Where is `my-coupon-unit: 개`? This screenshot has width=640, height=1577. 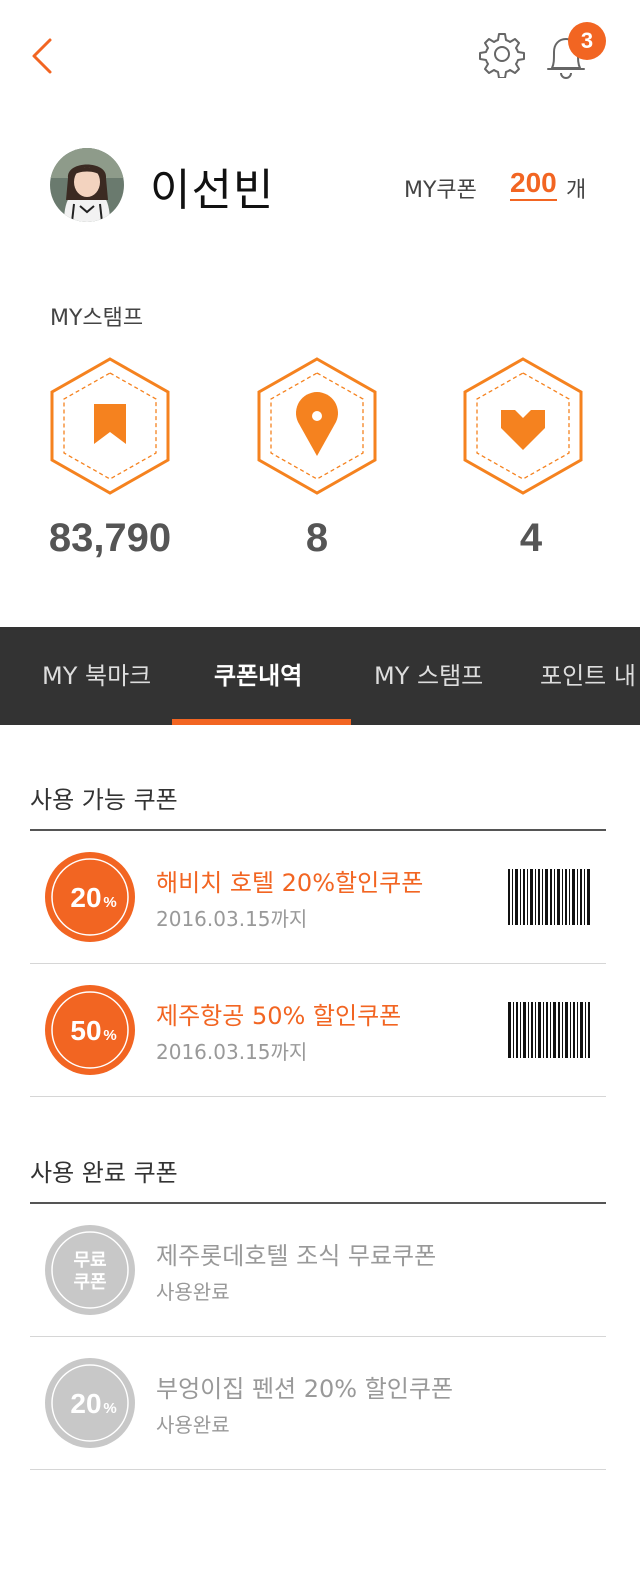
my-coupon-unit: 개 is located at coordinates (576, 190).